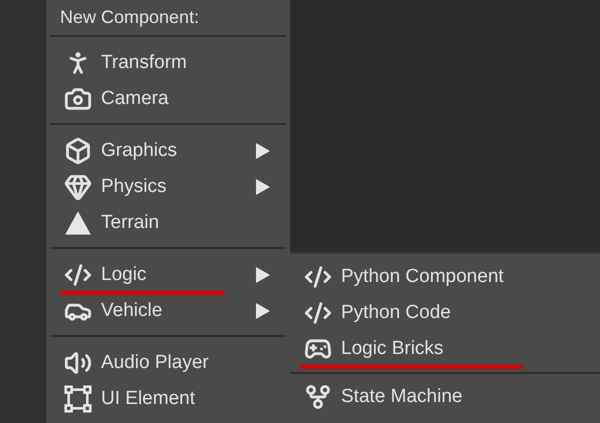 The height and width of the screenshot is (423, 600). What do you see at coordinates (153, 151) in the screenshot?
I see `menu-item: Graphics` at bounding box center [153, 151].